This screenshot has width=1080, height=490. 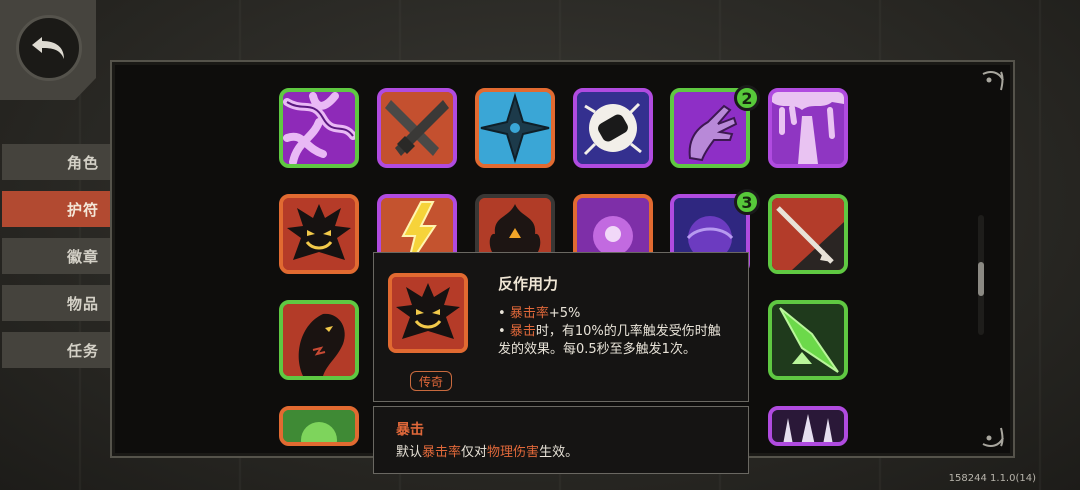 I want to click on charm-green-poison, so click(x=319, y=426).